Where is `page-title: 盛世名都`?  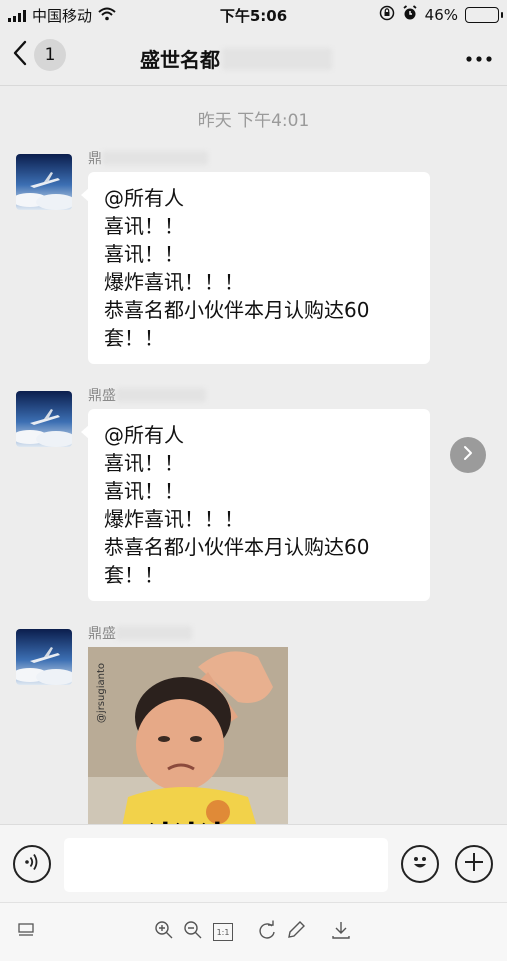 page-title: 盛世名都 is located at coordinates (236, 58).